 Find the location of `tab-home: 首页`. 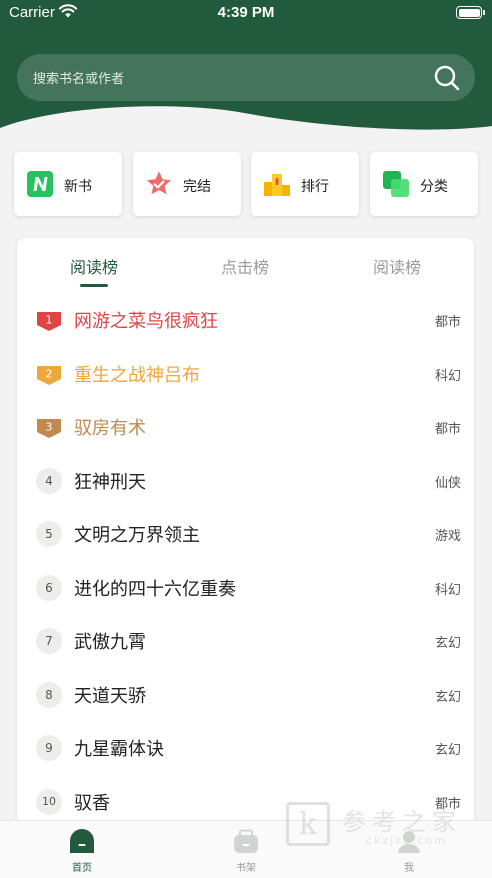

tab-home: 首页 is located at coordinates (82, 850).